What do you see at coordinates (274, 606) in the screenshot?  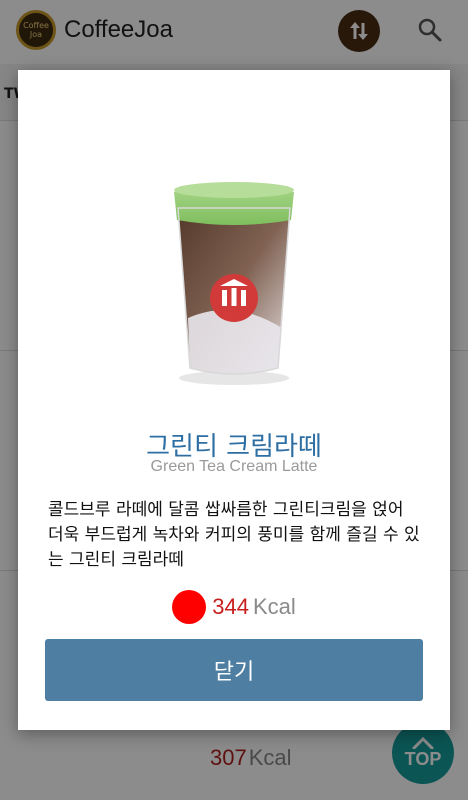 I see `calorie-unit: Kcal` at bounding box center [274, 606].